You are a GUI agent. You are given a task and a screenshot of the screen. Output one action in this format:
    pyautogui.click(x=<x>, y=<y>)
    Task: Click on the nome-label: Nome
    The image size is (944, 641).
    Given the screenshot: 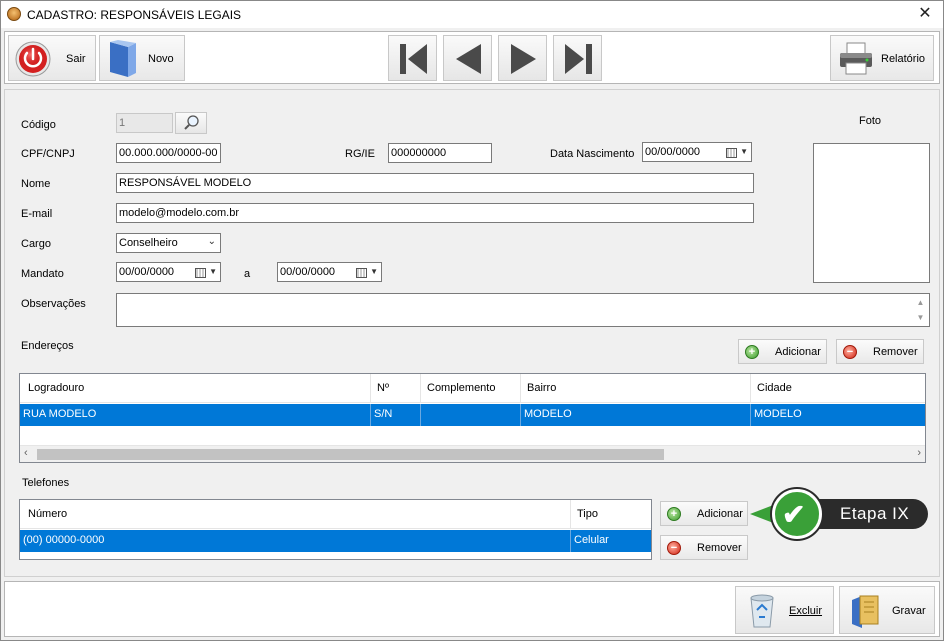 What is the action you would take?
    pyautogui.click(x=36, y=184)
    